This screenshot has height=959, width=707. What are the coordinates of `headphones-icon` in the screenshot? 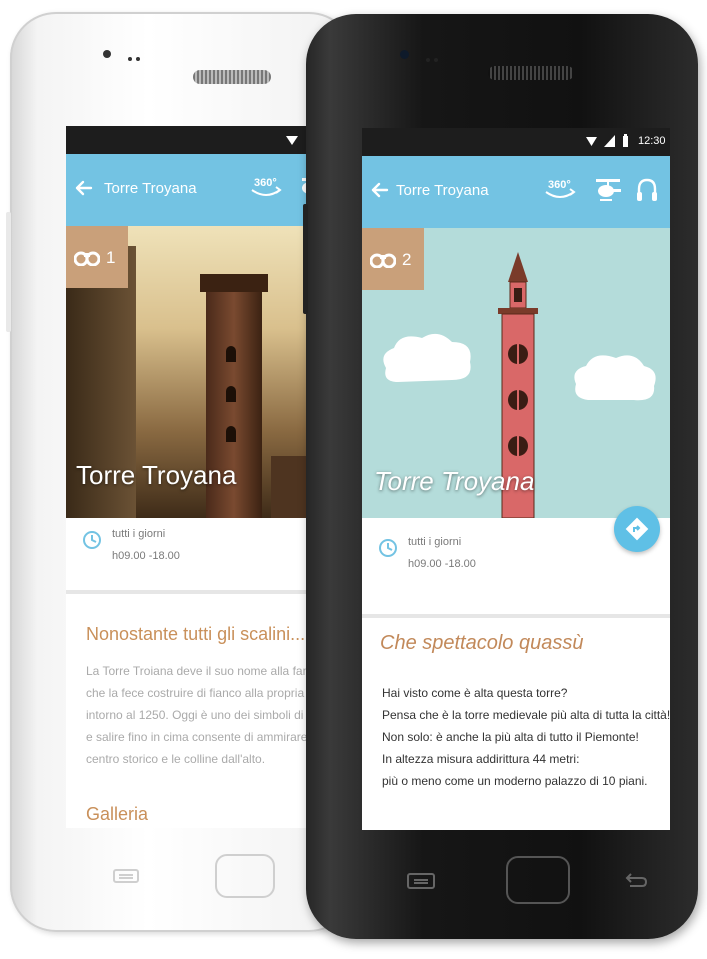 It's located at (647, 189).